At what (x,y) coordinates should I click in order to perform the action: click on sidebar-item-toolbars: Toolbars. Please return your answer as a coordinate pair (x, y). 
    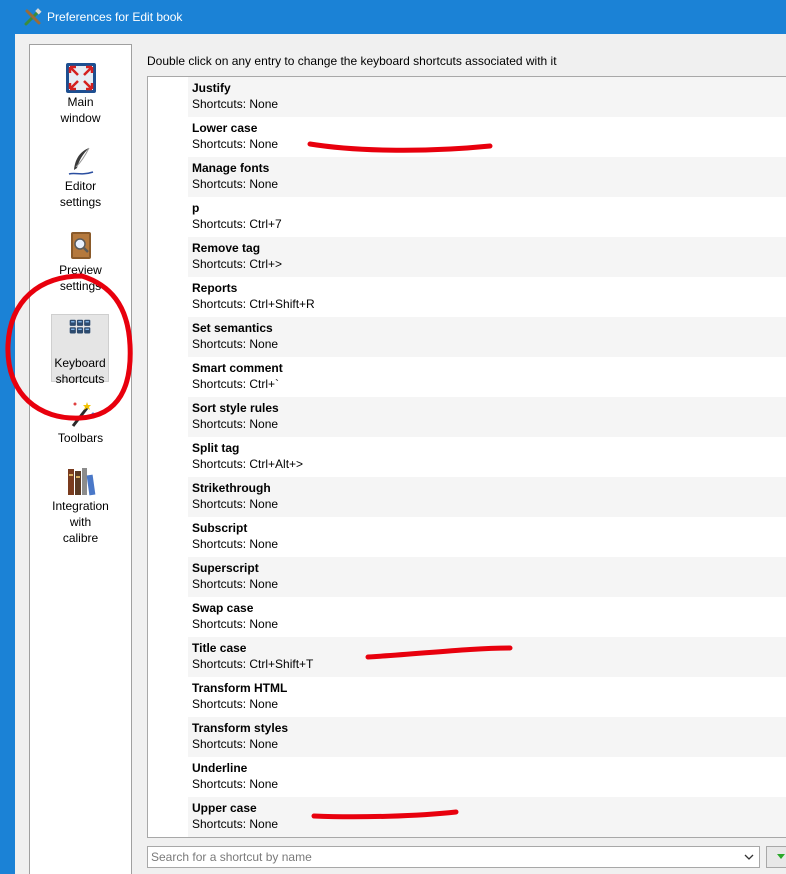
    Looking at the image, I should click on (80, 422).